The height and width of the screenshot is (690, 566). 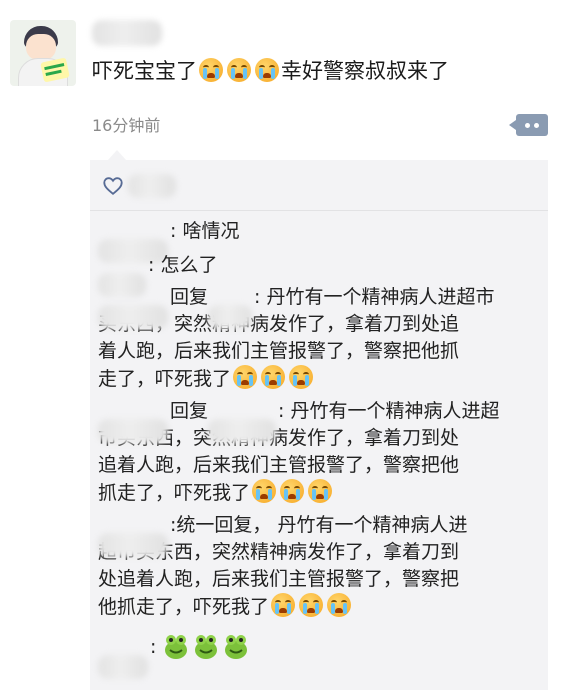 I want to click on comment-panel-caret, so click(x=117, y=155).